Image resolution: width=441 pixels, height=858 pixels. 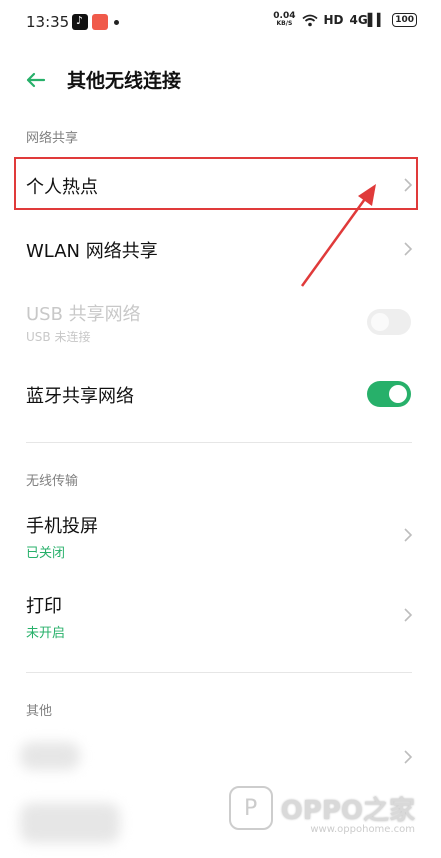 What do you see at coordinates (62, 526) in the screenshot?
I see `item-title: 手机投屏` at bounding box center [62, 526].